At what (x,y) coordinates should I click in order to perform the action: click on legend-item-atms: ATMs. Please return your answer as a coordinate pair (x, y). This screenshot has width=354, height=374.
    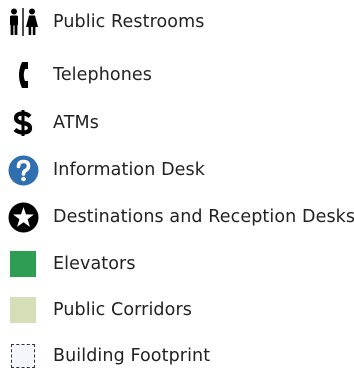
    Looking at the image, I should click on (177, 123).